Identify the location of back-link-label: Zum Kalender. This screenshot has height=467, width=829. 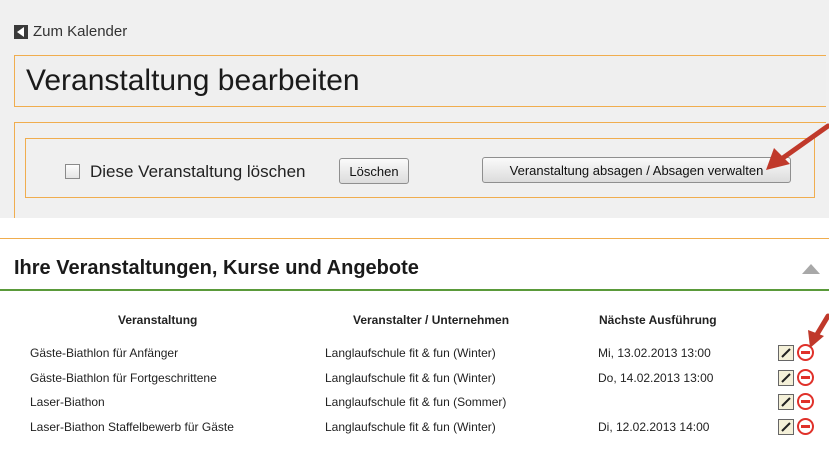
(80, 31).